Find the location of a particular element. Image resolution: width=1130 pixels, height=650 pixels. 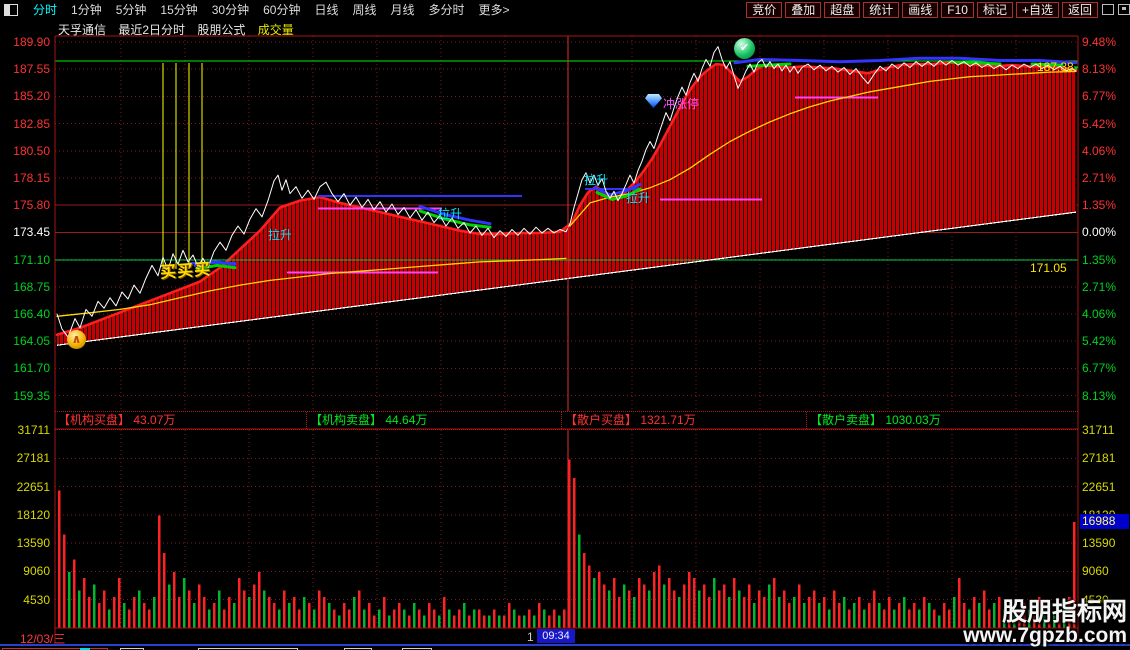

watermark: 股朋指标网 www.7gpzb.com is located at coordinates (1045, 623).